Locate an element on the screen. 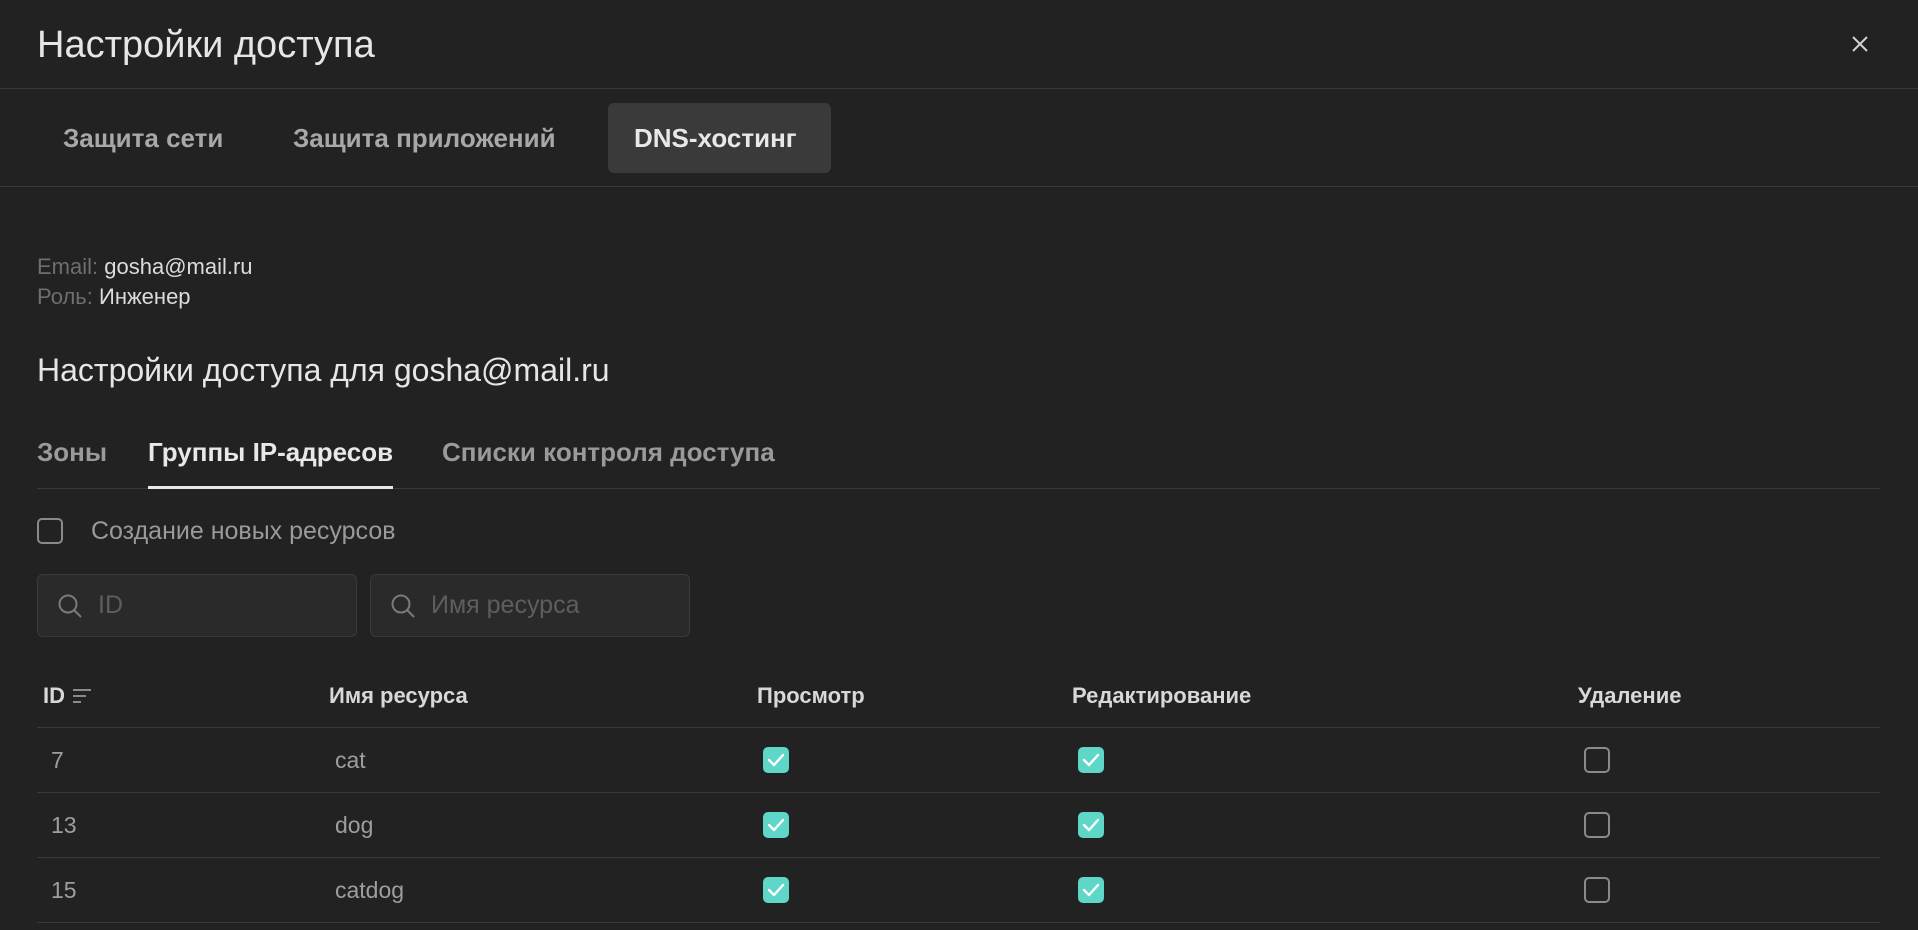 This screenshot has width=1918, height=930. role-label: Роль: is located at coordinates (65, 296).